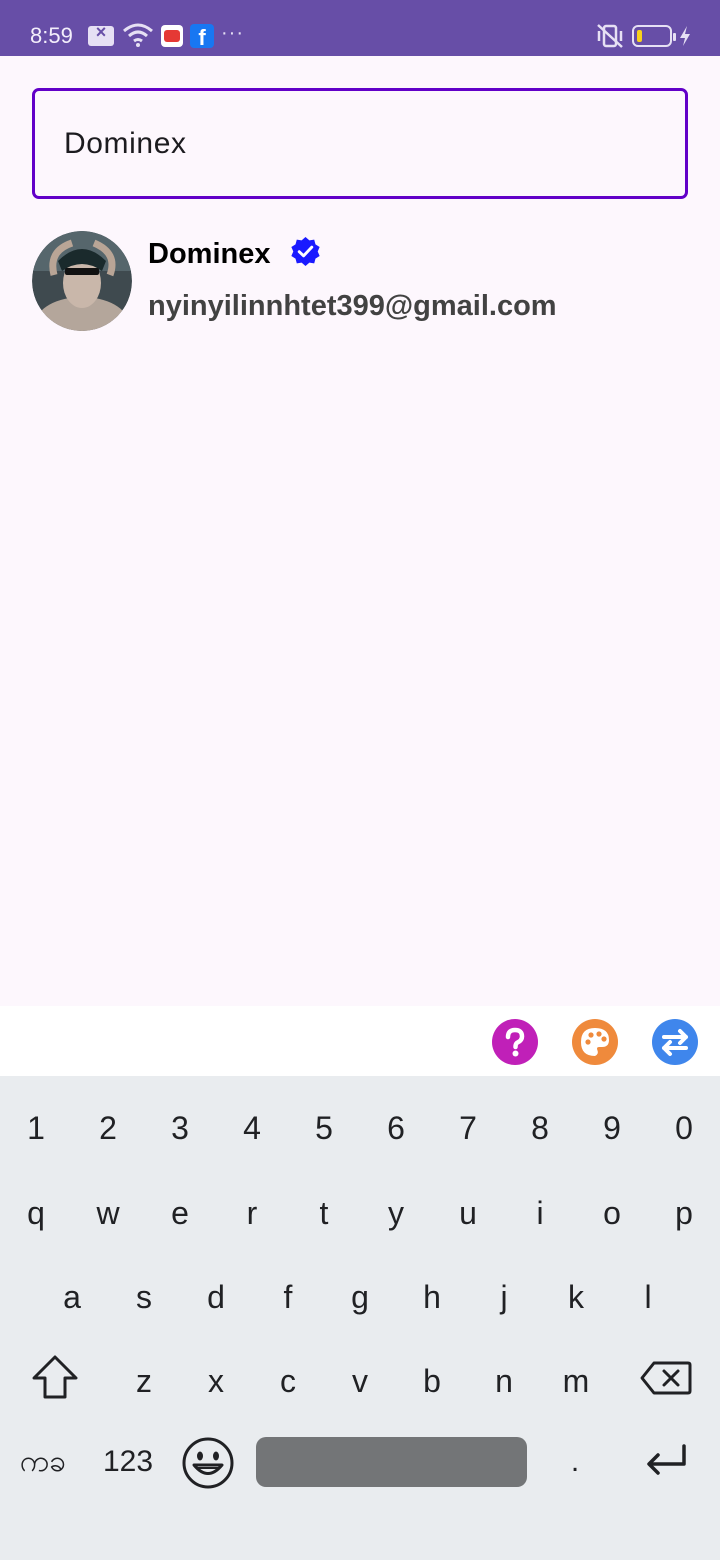 This screenshot has height=1560, width=720. I want to click on verified-badge-icon, so click(305, 251).